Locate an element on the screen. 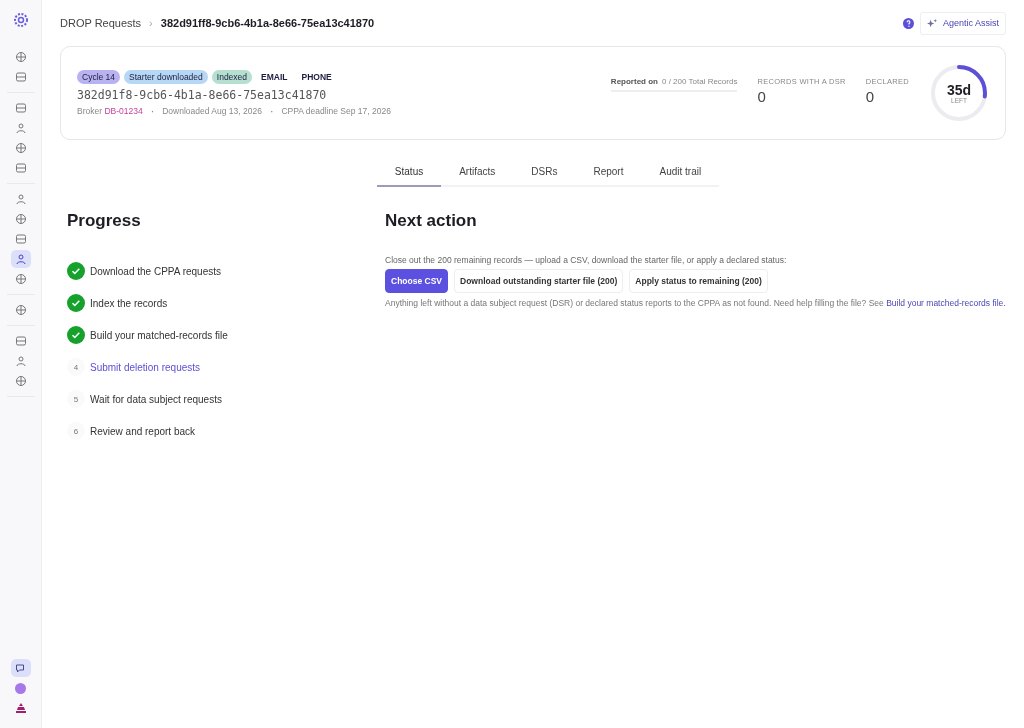 This screenshot has height=728, width=1024. sparkle-icon is located at coordinates (932, 23).